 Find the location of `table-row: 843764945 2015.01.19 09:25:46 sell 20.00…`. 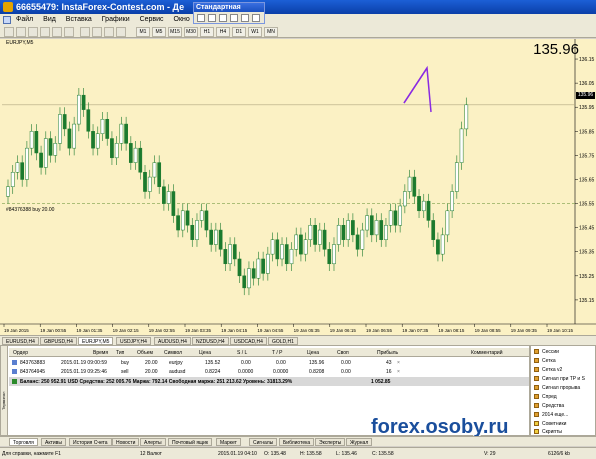

table-row: 843764945 2015.01.19 09:25:46 sell 20.00… is located at coordinates (269, 371).